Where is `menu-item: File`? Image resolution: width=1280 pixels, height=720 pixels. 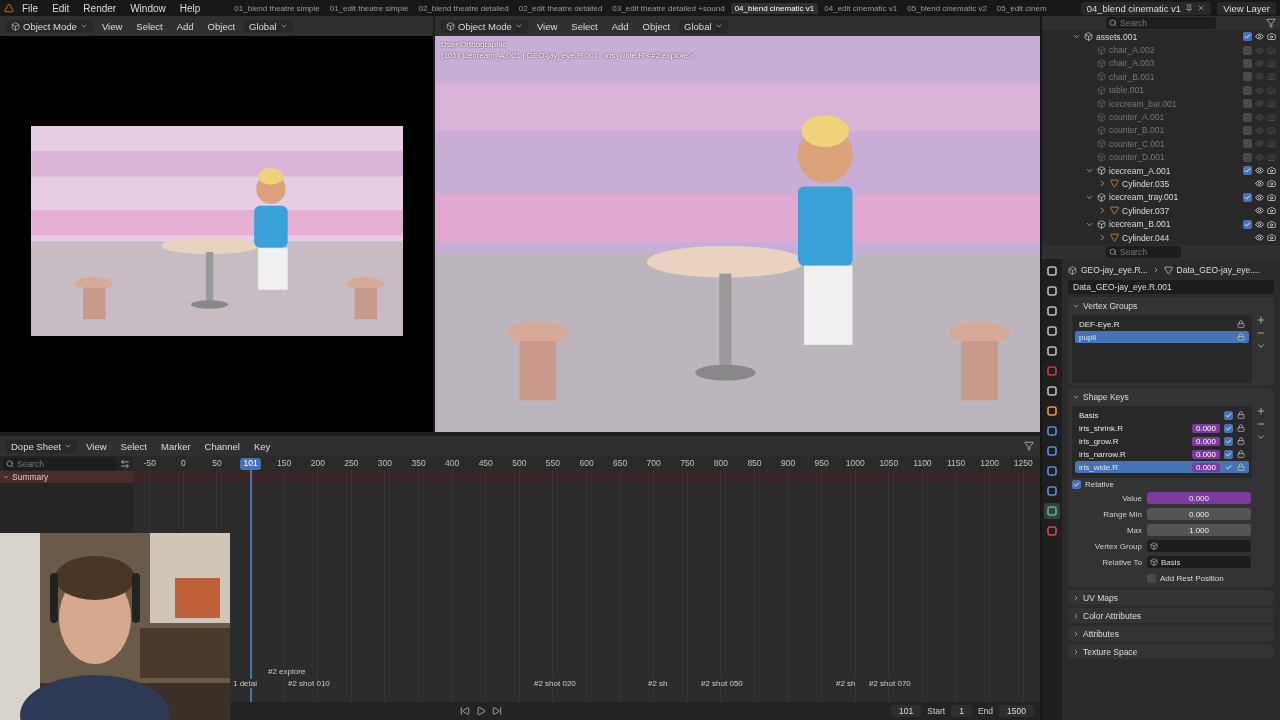
menu-item: File is located at coordinates (30, 8).